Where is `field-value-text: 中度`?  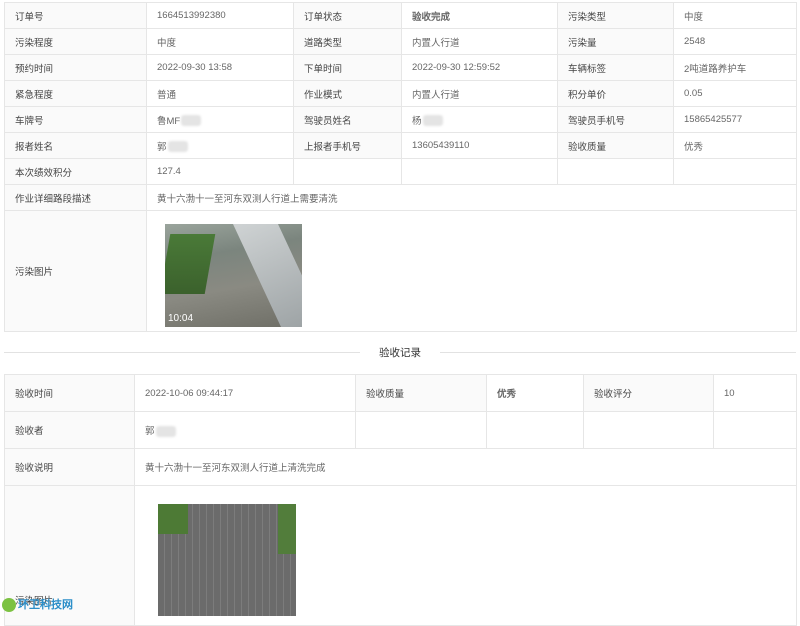 field-value-text: 中度 is located at coordinates (694, 17).